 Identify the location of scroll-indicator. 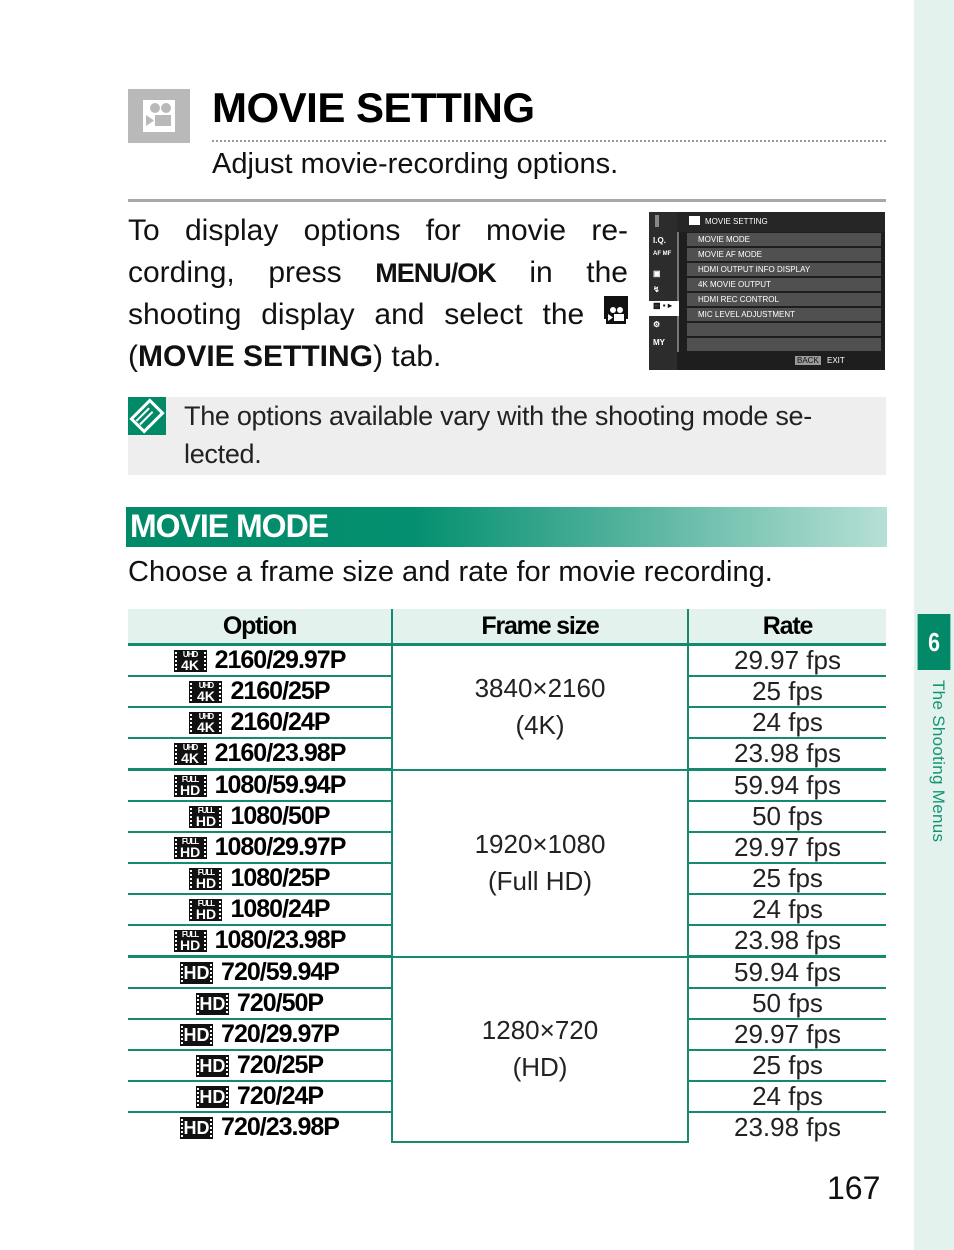
(657, 221).